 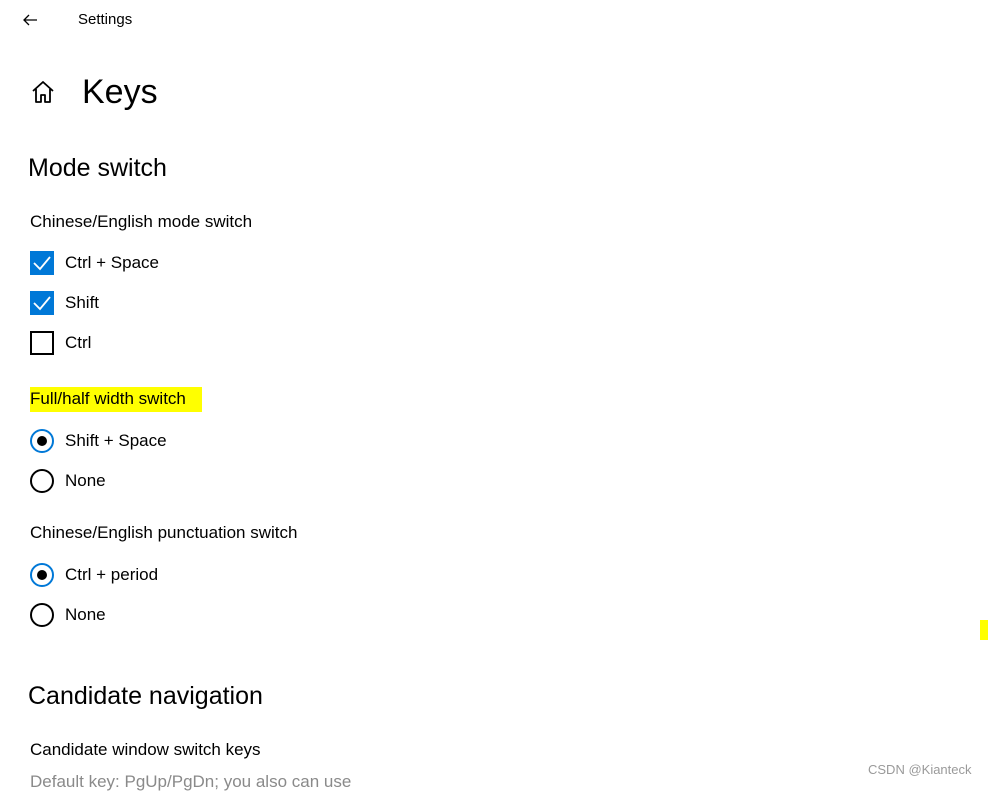 I want to click on radio-shift-space: Shift + Space, so click(x=98, y=441).